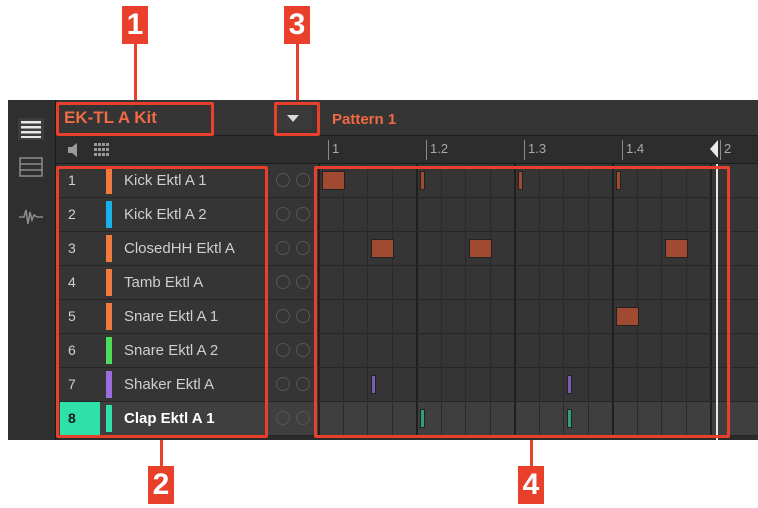 This screenshot has width=758, height=508. I want to click on kit-name: EK-TL A Kit, so click(110, 118).